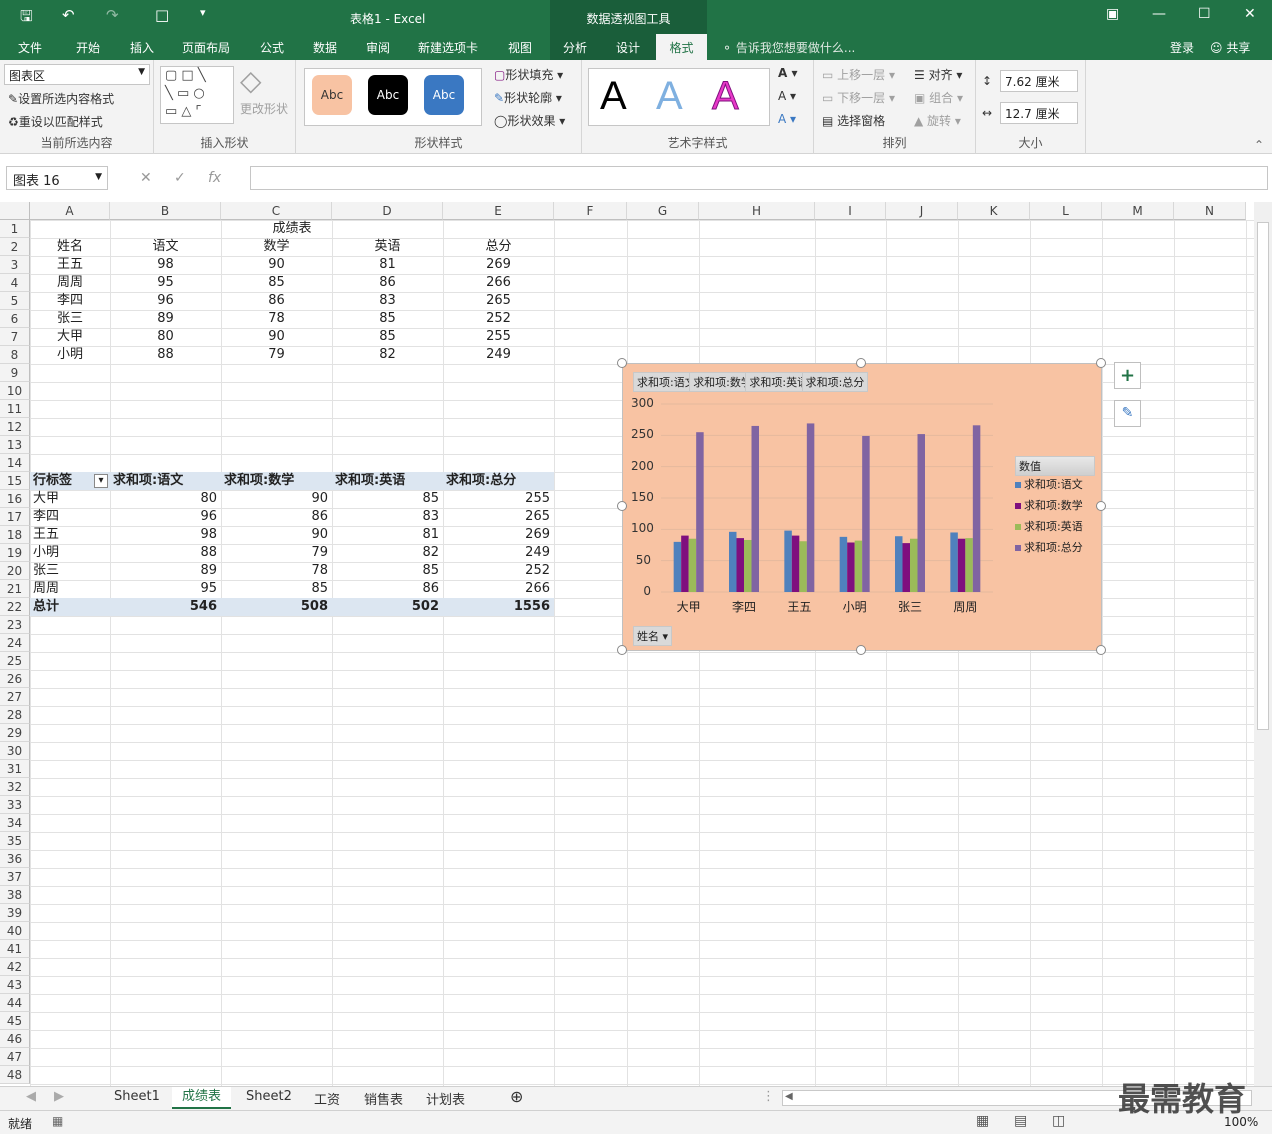 This screenshot has width=1272, height=1134. I want to click on legend-entry: 求和项:语文, so click(1049, 484).